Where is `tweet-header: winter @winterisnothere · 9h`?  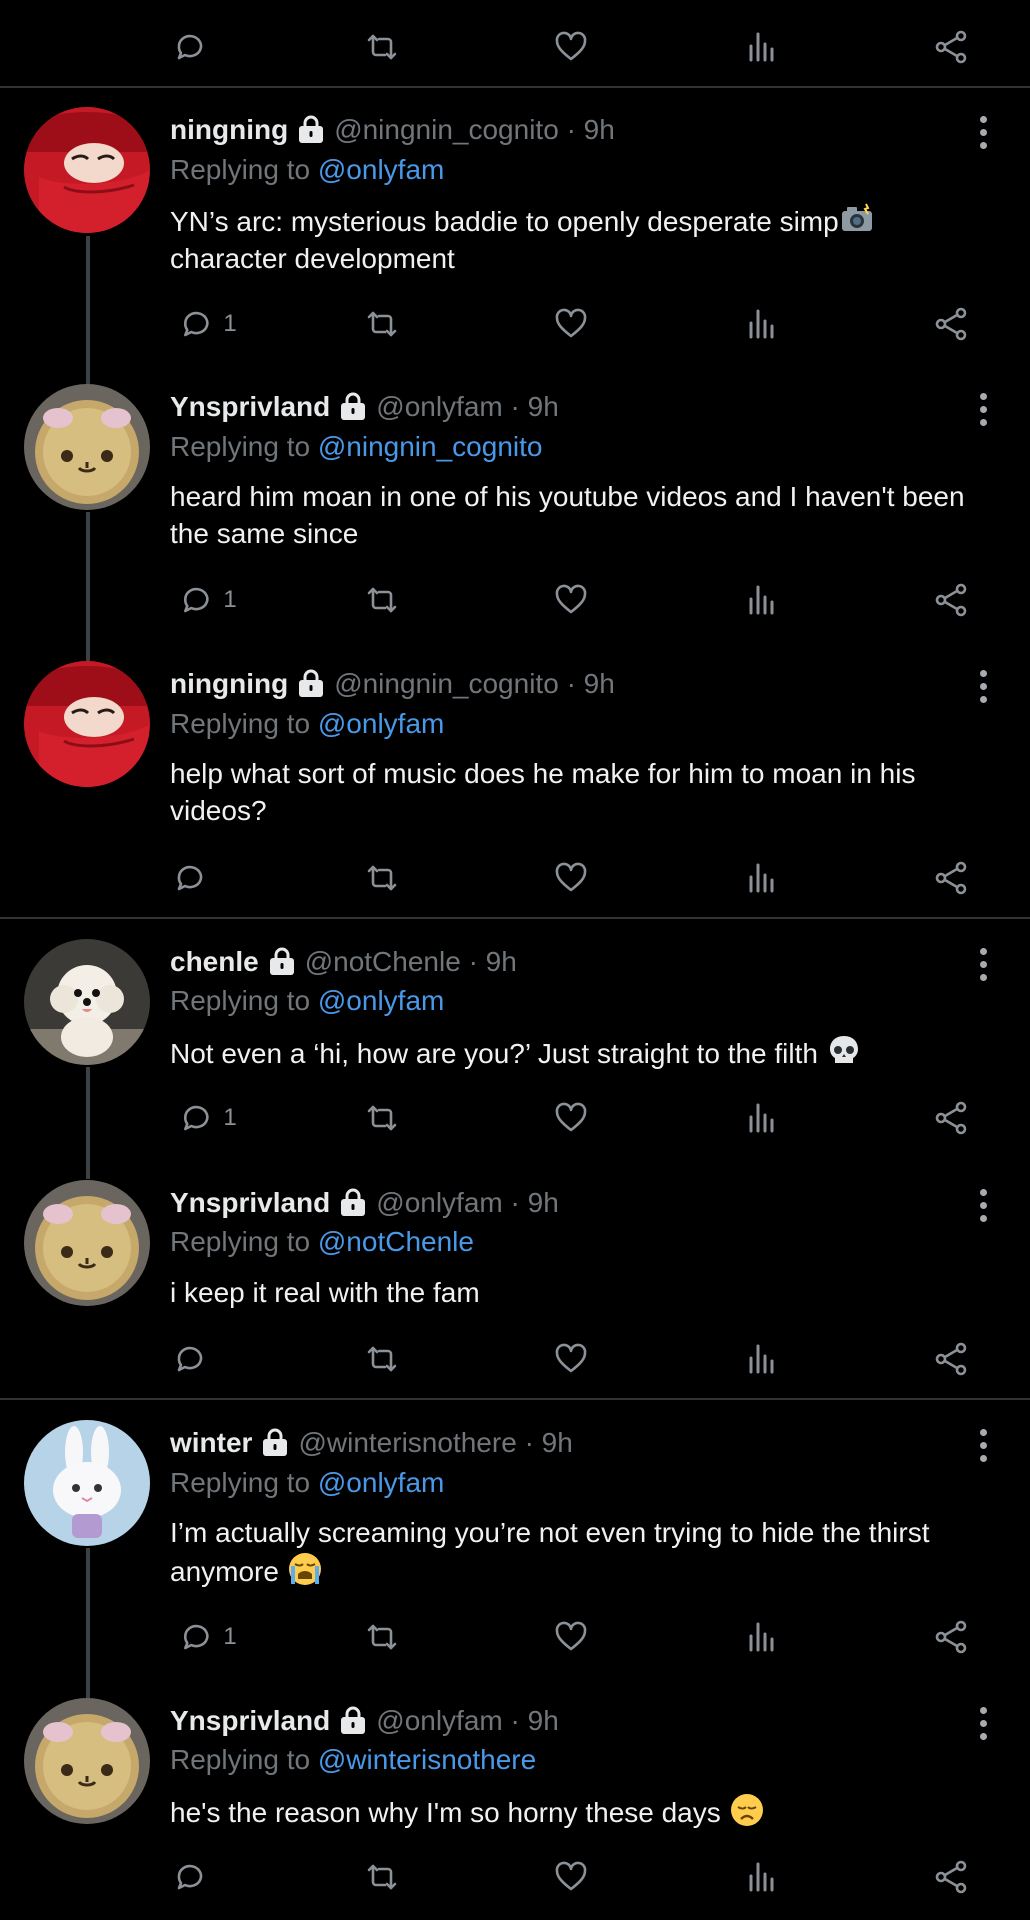
tweet-header: winter @winterisnothere · 9h is located at coordinates (371, 1443).